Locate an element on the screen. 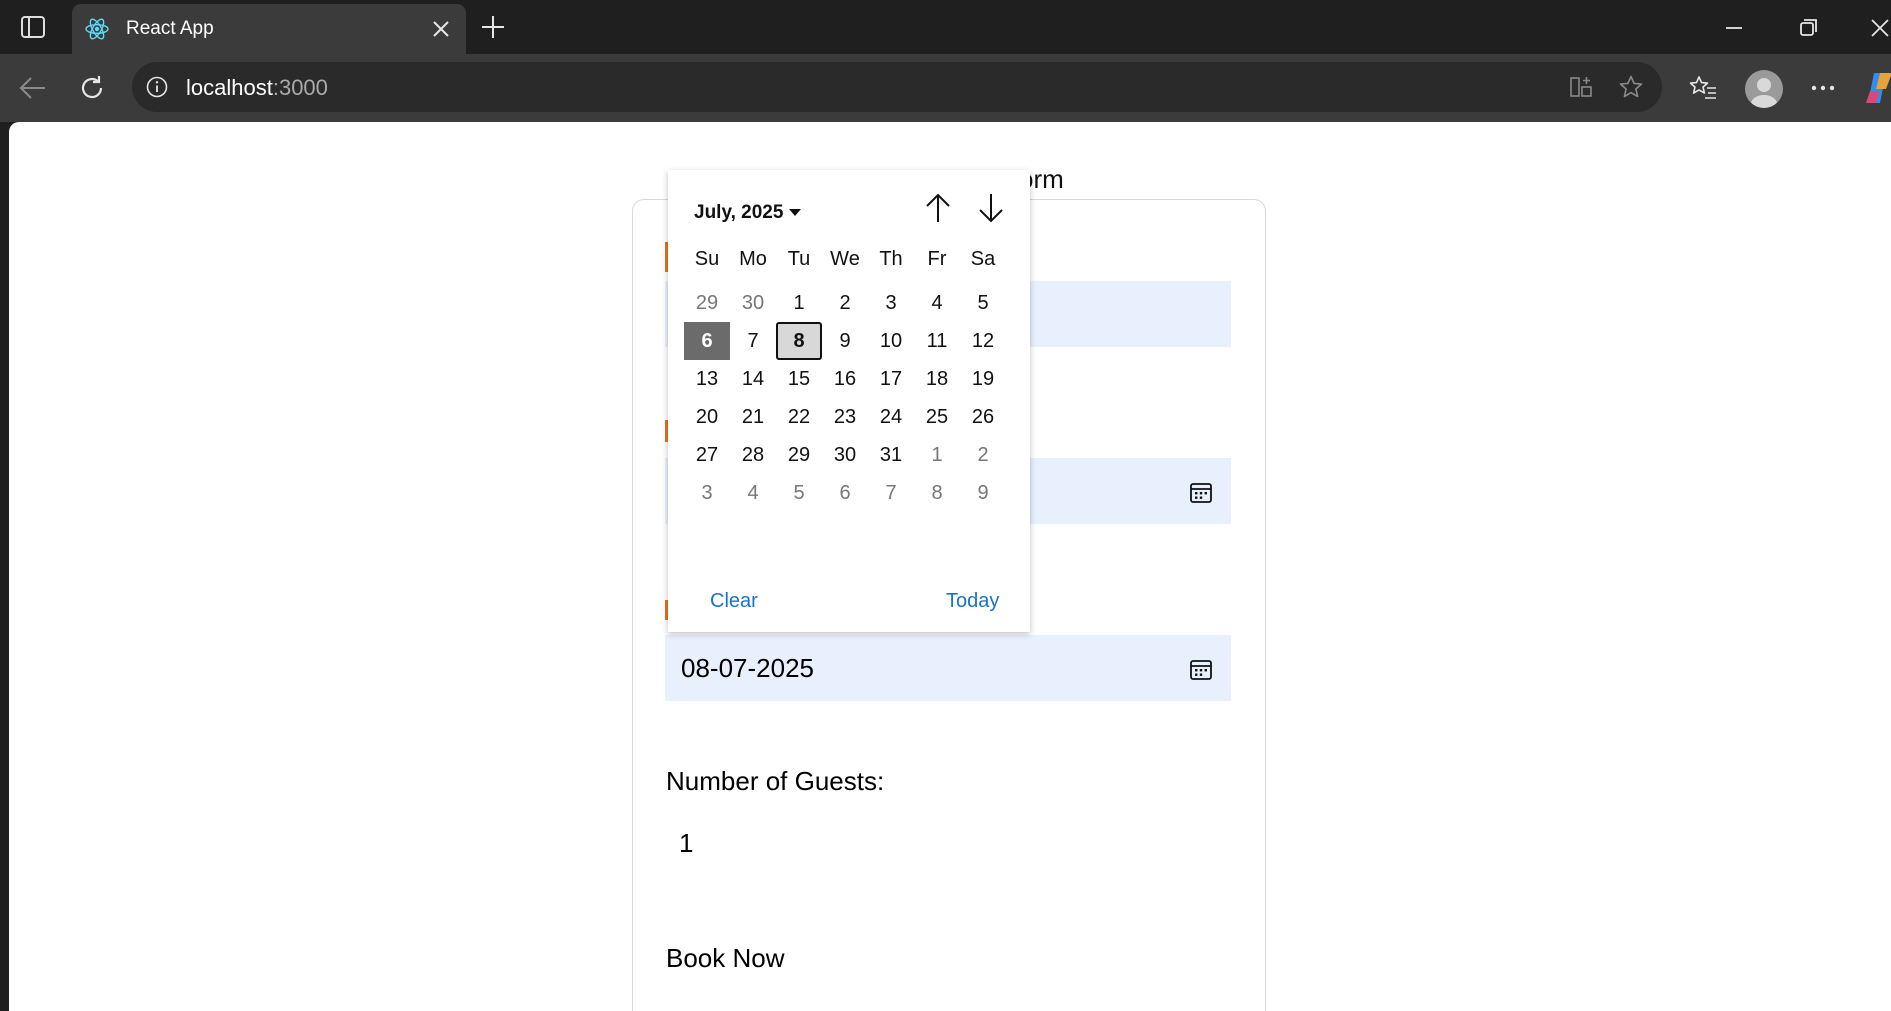 Image resolution: width=1891 pixels, height=1011 pixels. calendar-day: 8 is located at coordinates (937, 493).